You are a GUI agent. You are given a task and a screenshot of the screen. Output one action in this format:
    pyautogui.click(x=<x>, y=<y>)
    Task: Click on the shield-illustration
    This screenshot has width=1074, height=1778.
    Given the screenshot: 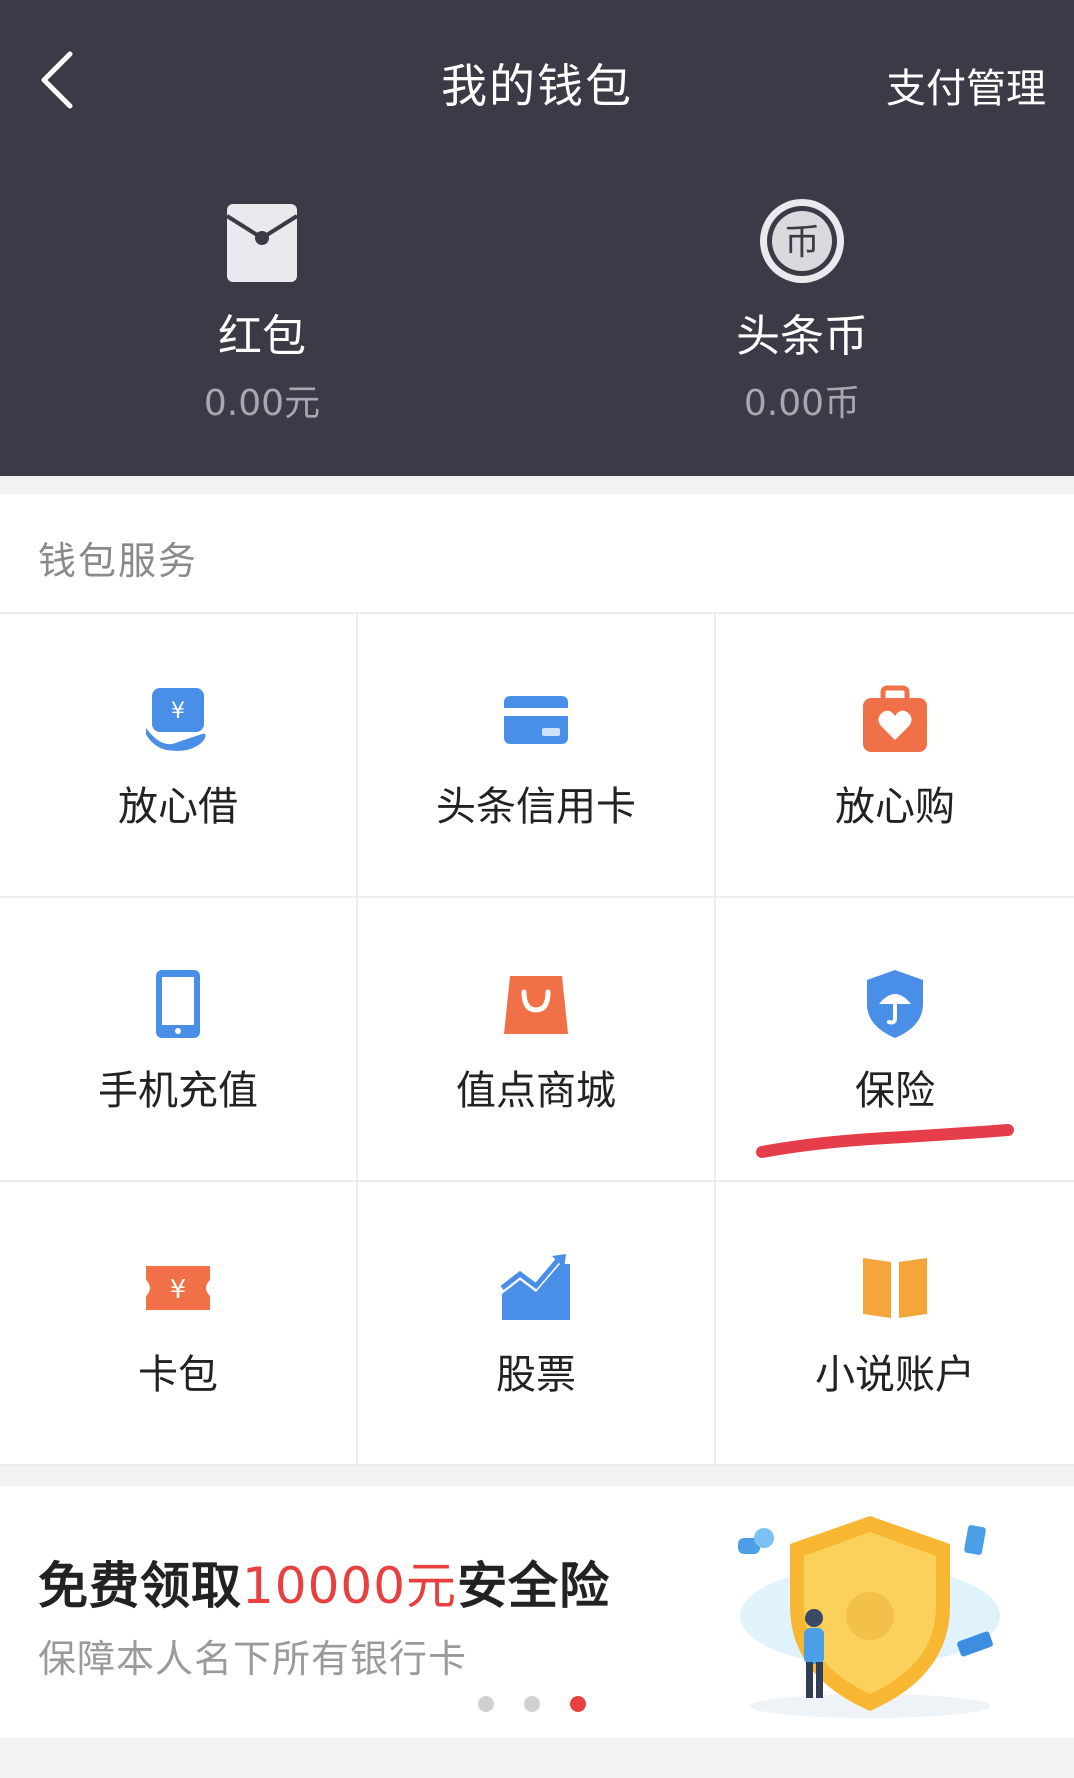 What is the action you would take?
    pyautogui.click(x=870, y=1616)
    